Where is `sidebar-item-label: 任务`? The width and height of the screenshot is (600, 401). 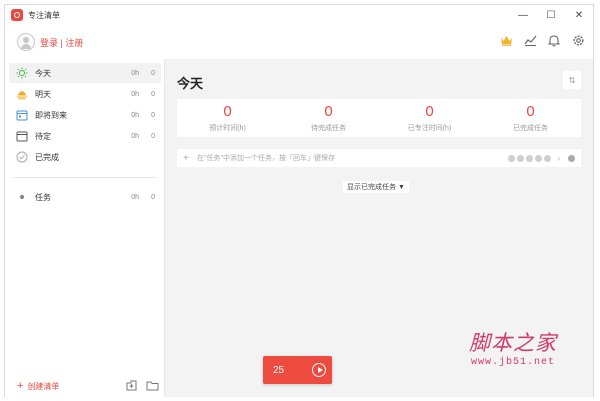 sidebar-item-label: 任务 is located at coordinates (43, 197).